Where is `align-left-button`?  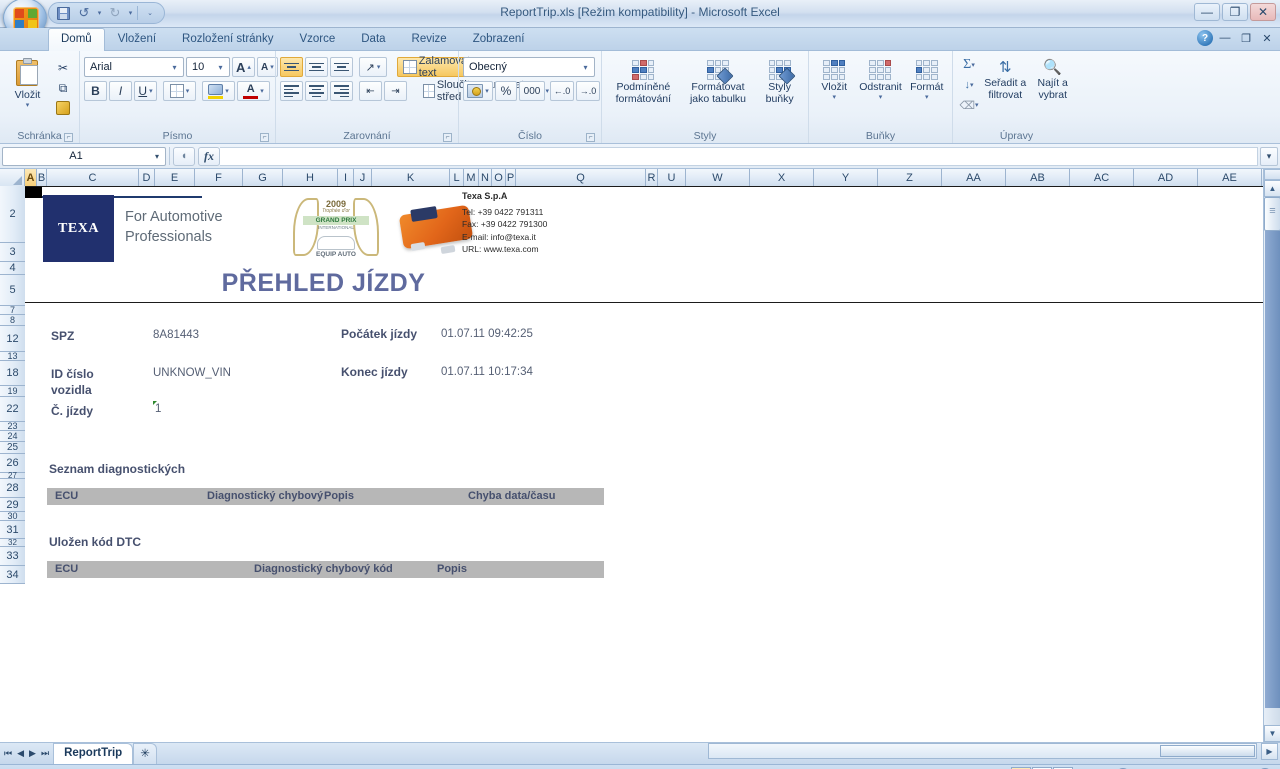
align-left-button is located at coordinates (291, 91).